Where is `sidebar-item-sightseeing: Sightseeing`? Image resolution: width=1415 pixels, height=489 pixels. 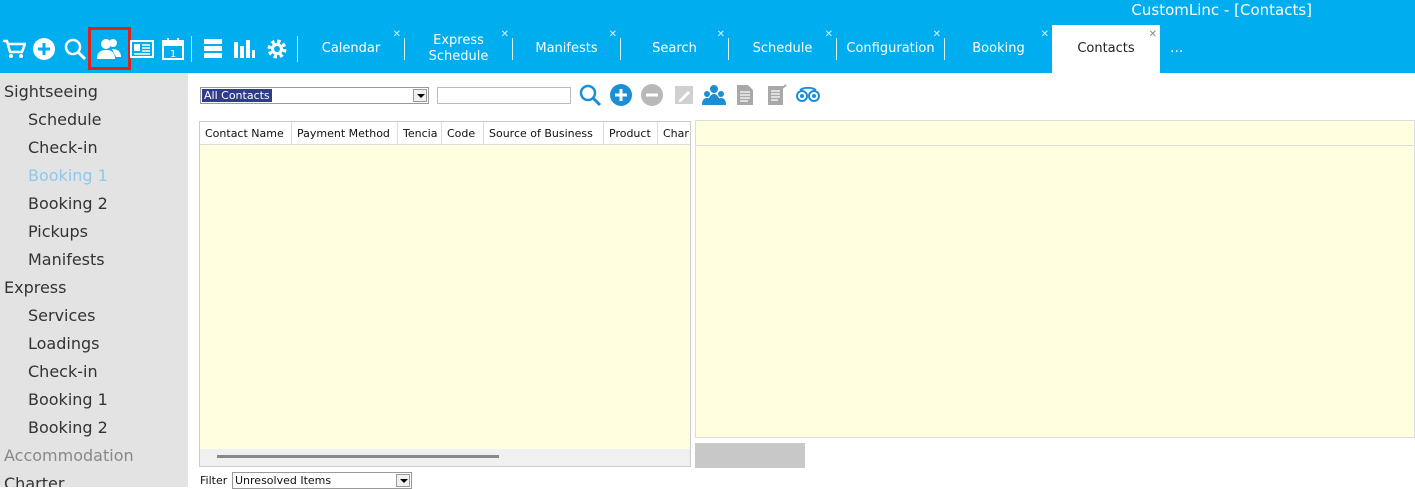
sidebar-item-sightseeing: Sightseeing is located at coordinates (51, 91).